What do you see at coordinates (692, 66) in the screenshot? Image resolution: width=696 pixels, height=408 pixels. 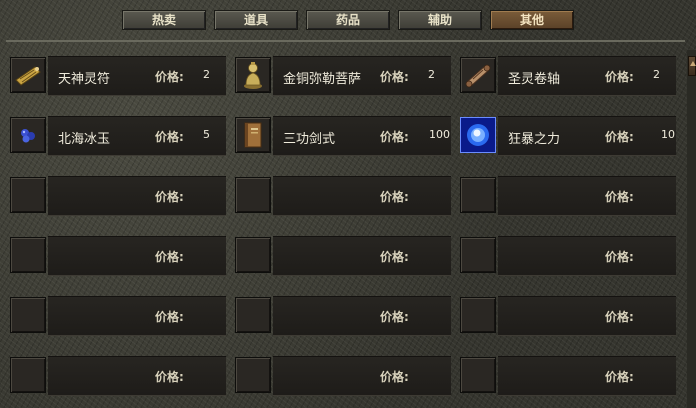 I see `scroll-up-button` at bounding box center [692, 66].